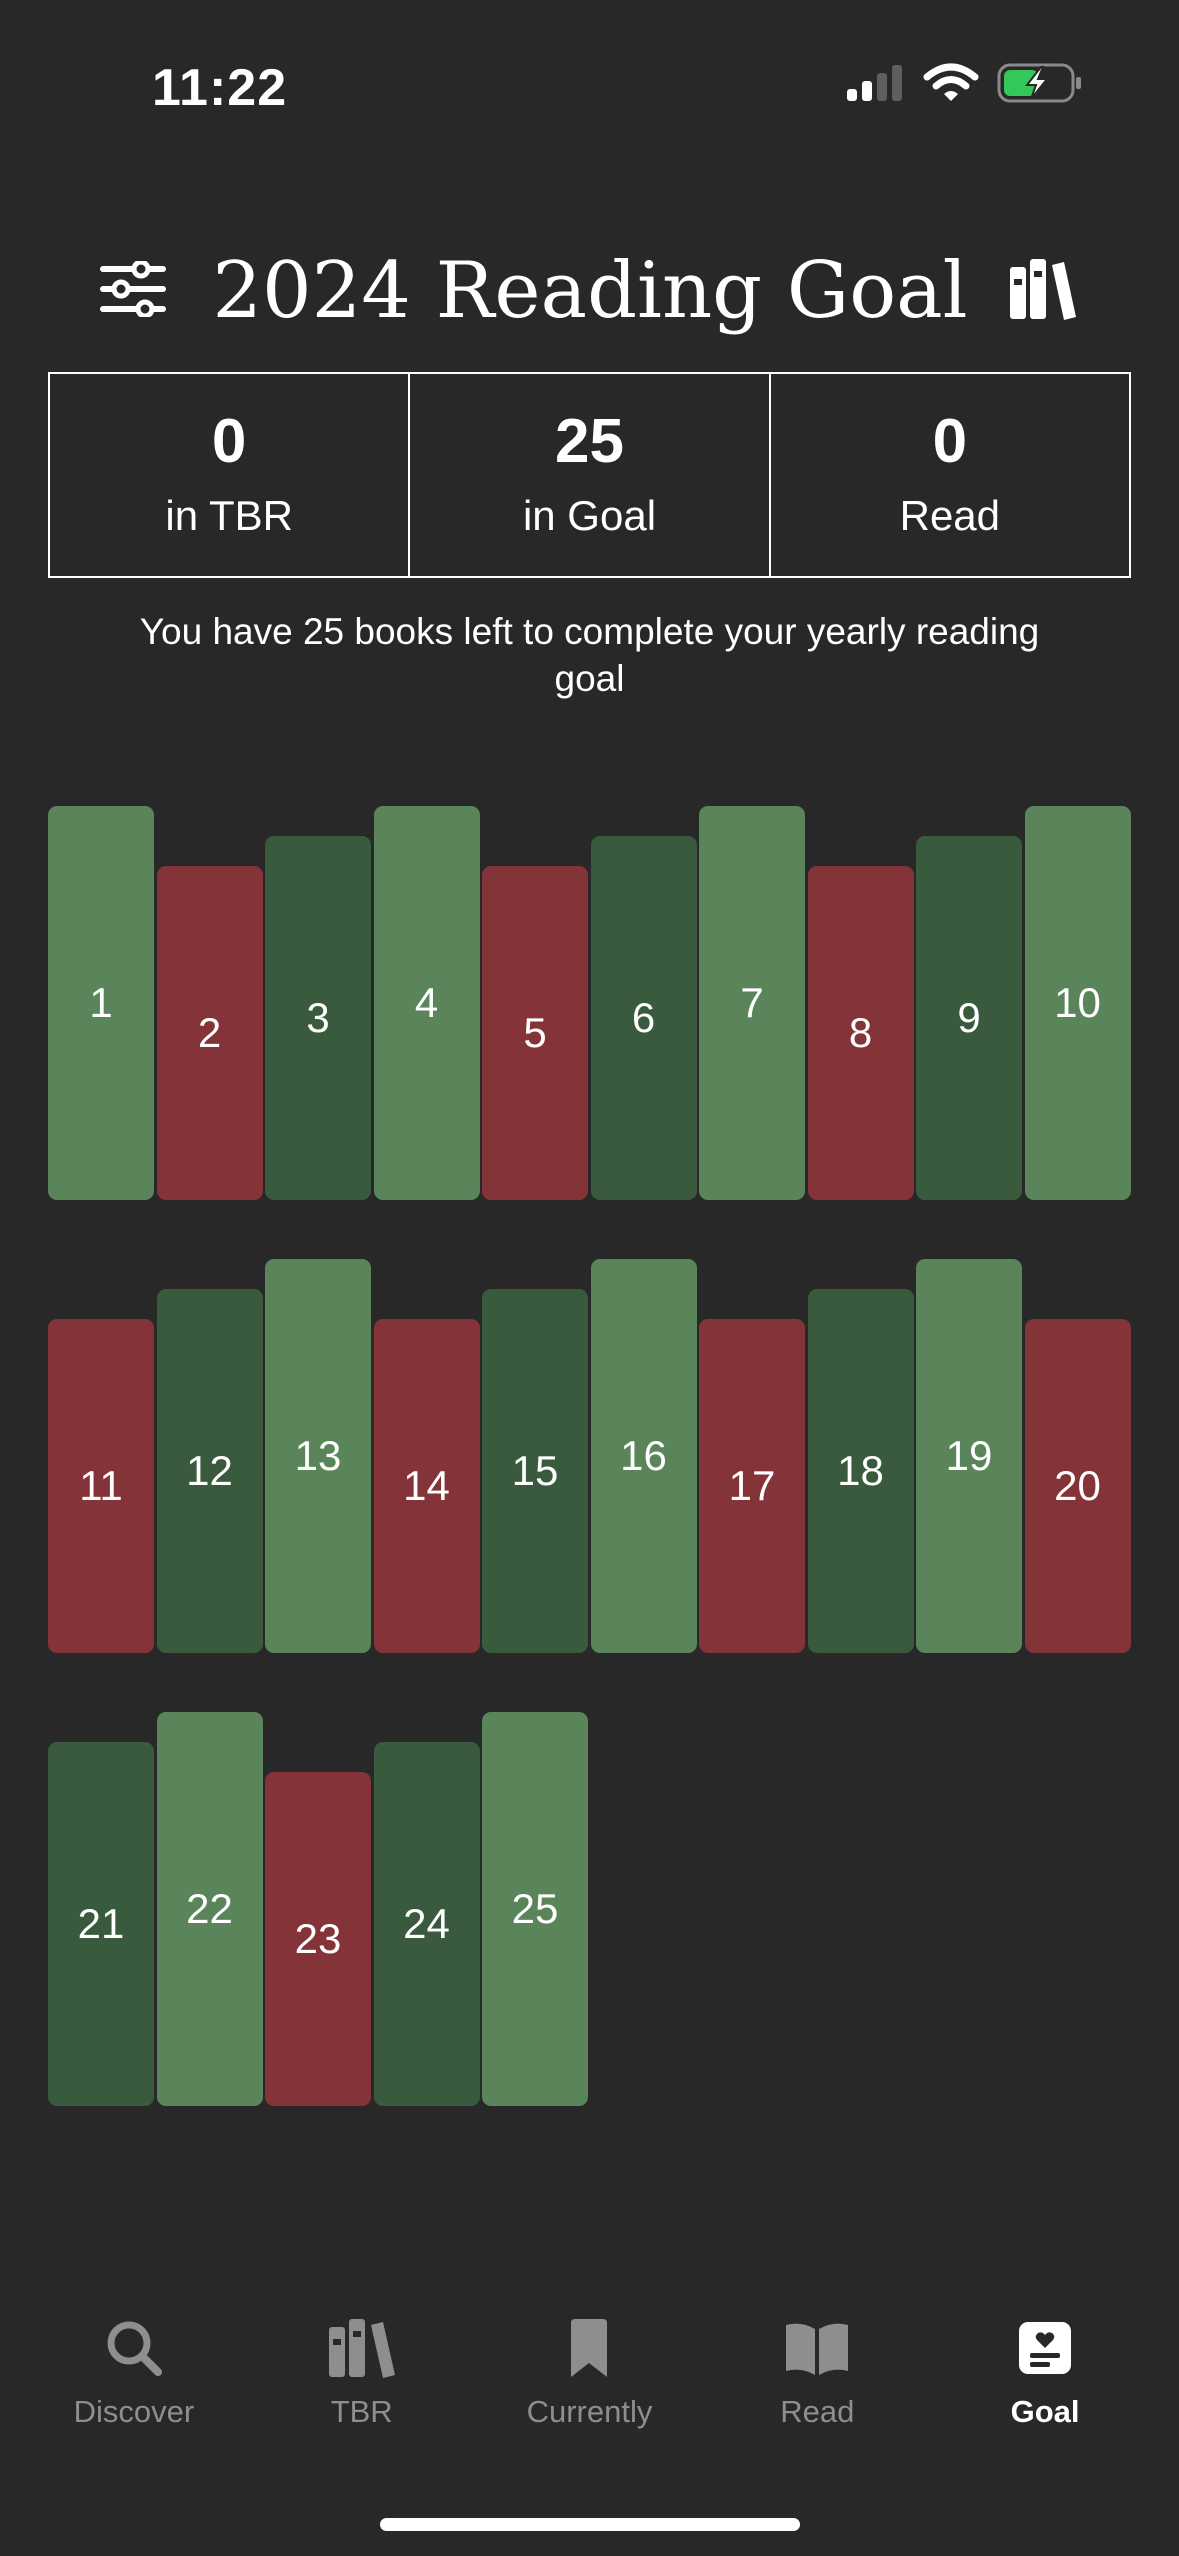 The height and width of the screenshot is (2556, 1179). I want to click on book-11: 11, so click(101, 1486).